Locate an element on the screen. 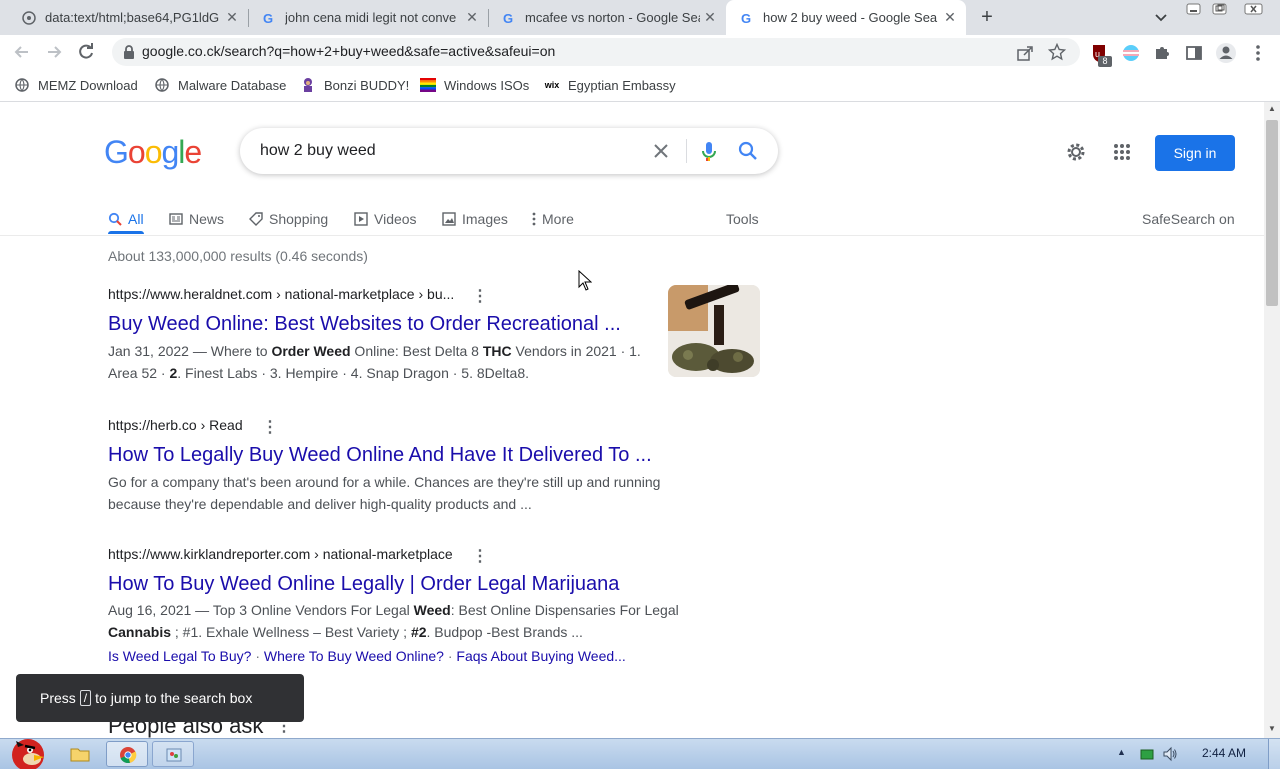 The width and height of the screenshot is (1280, 774). bookmark-label: Egyptian Embassy is located at coordinates (622, 85).